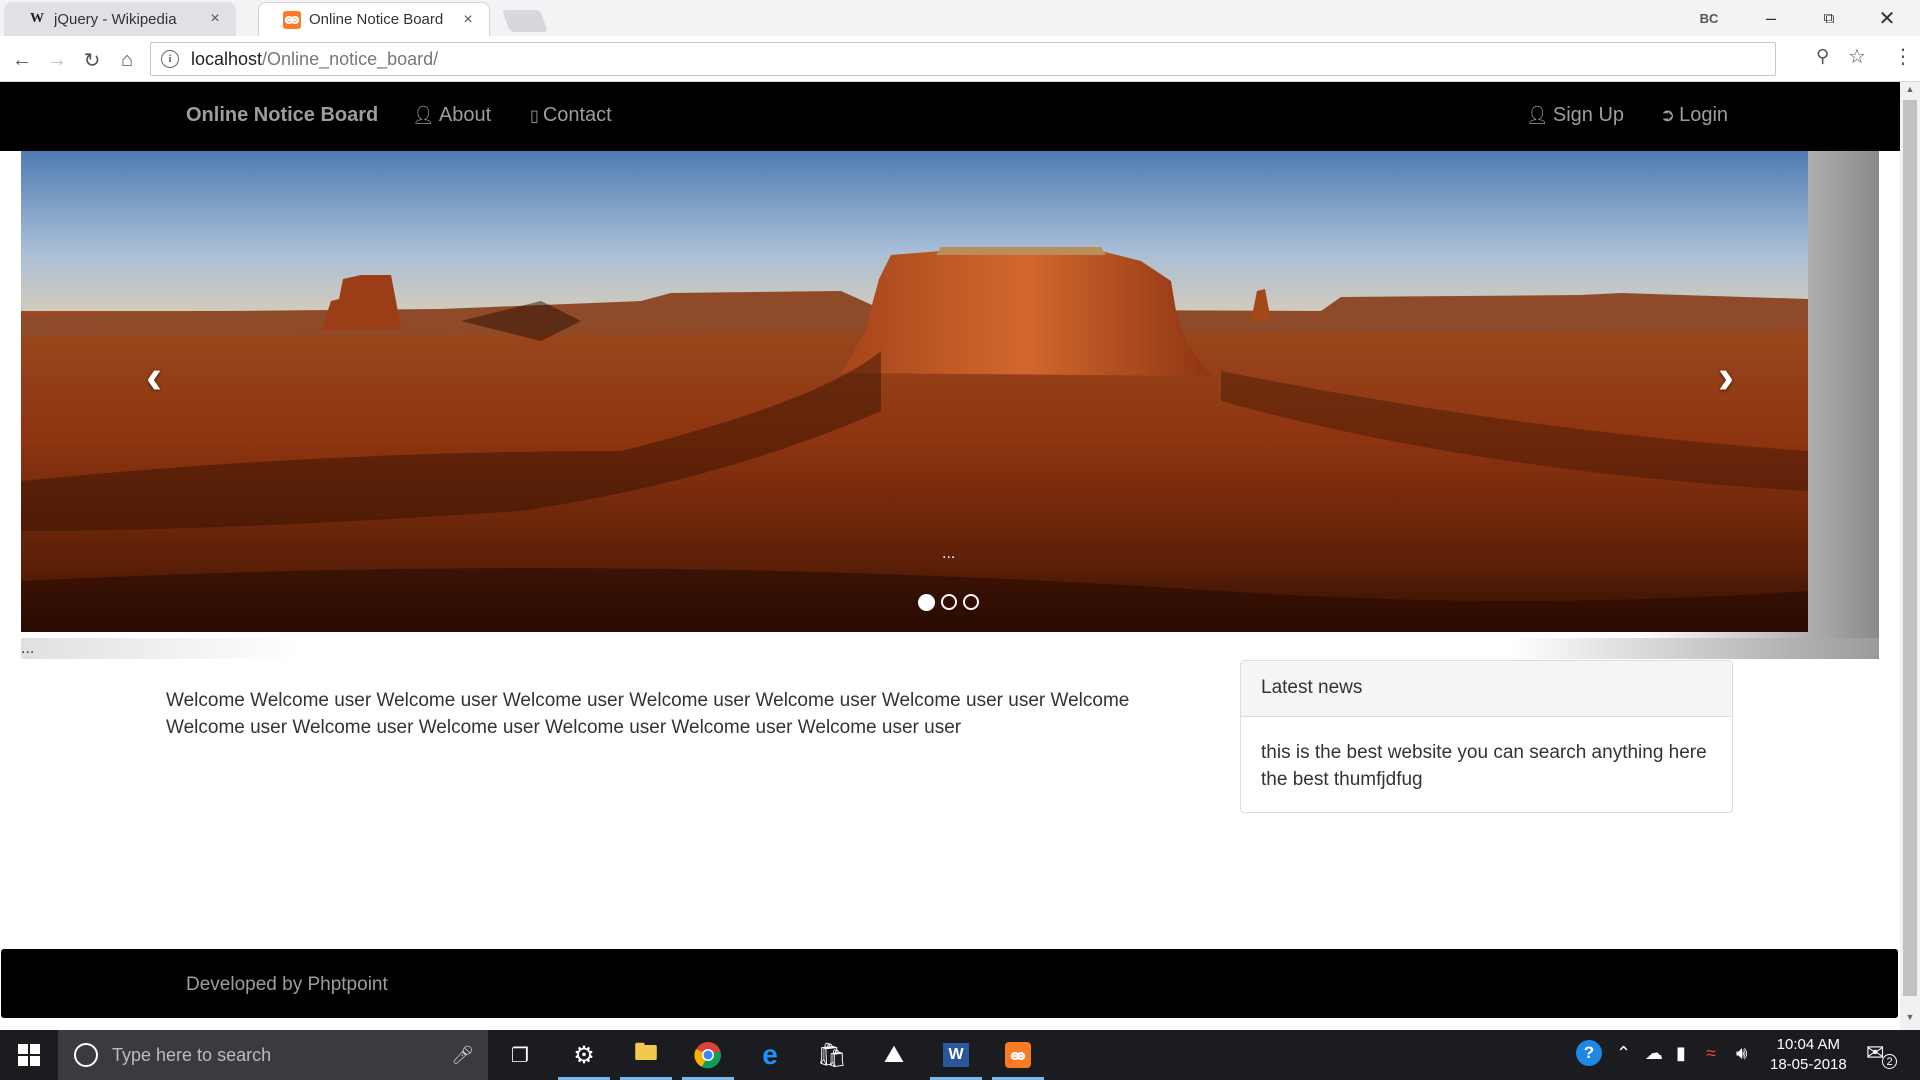  What do you see at coordinates (86, 1055) in the screenshot?
I see `cortana-icon` at bounding box center [86, 1055].